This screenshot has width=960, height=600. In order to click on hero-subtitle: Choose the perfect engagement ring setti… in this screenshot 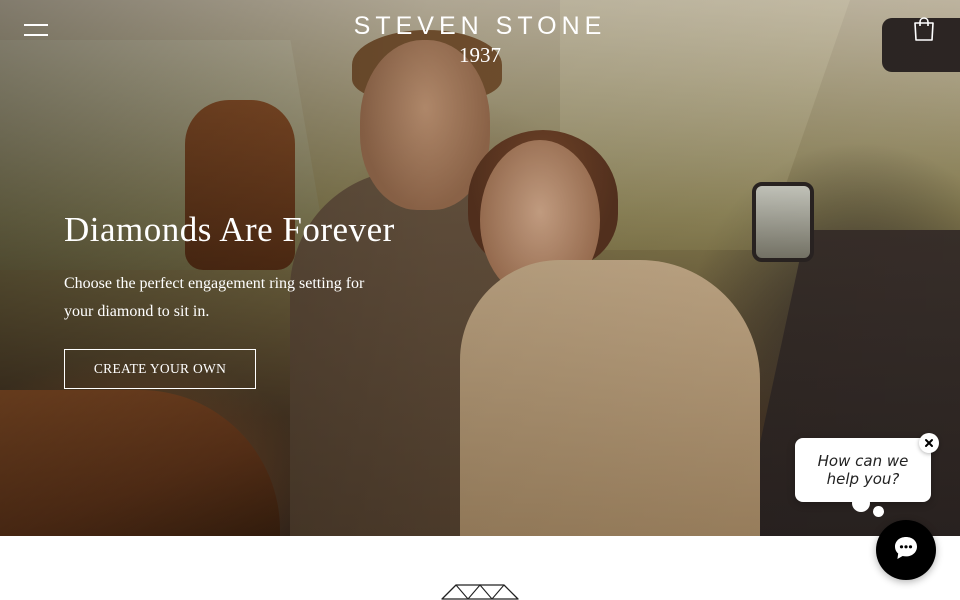, I will do `click(214, 297)`.